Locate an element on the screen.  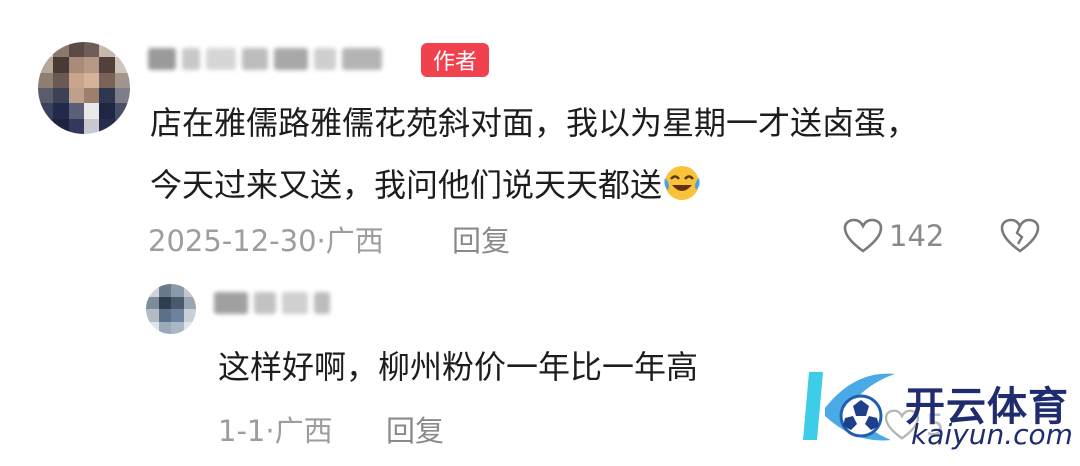
like-button: 142 is located at coordinates (893, 236).